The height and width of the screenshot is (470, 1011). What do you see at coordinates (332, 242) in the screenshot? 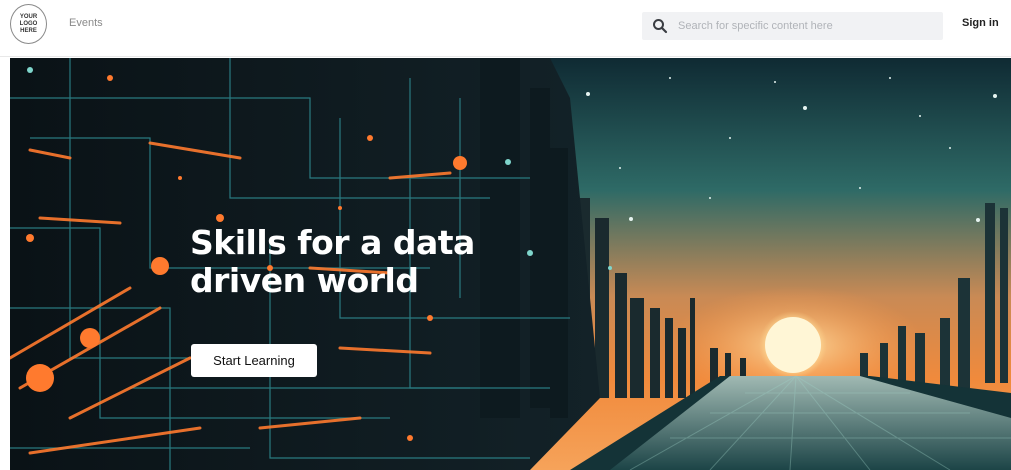
I see `hero-headline-line-1: Skills for a data` at bounding box center [332, 242].